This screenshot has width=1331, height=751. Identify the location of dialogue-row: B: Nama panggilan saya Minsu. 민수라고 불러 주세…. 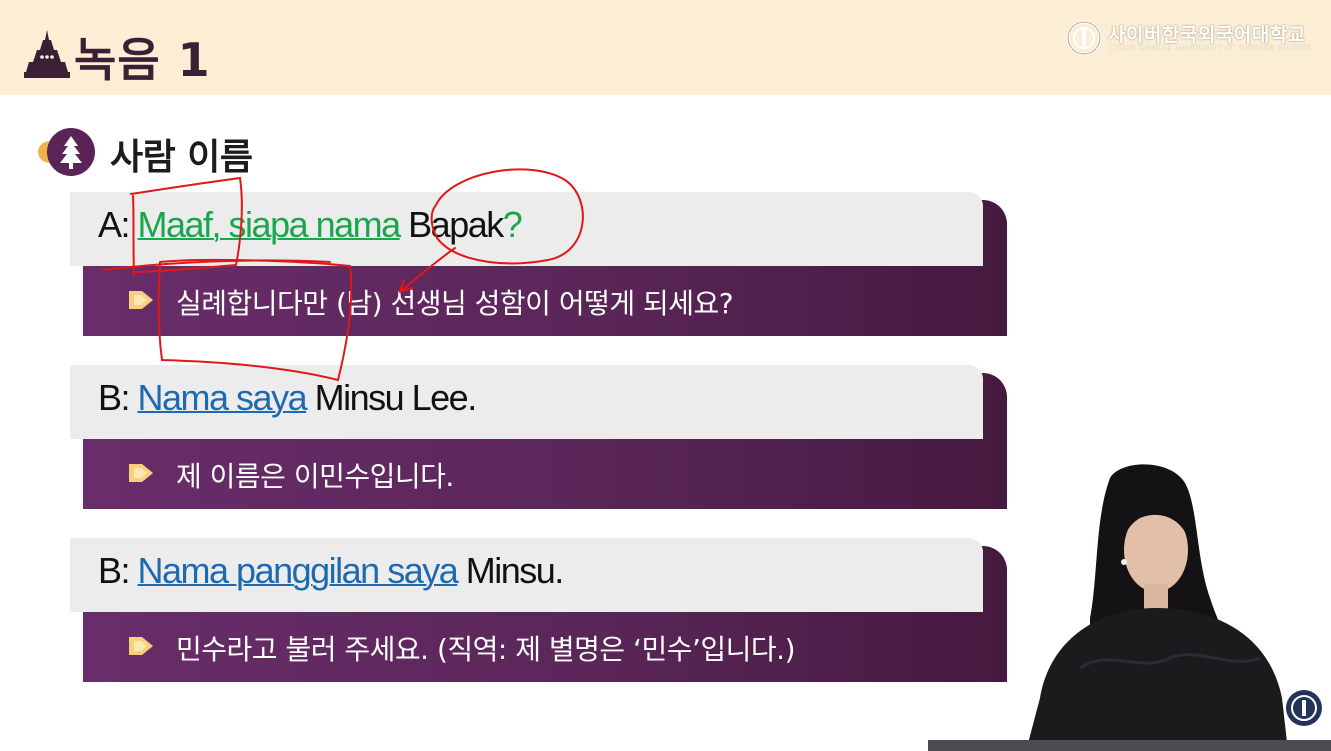
(538, 611).